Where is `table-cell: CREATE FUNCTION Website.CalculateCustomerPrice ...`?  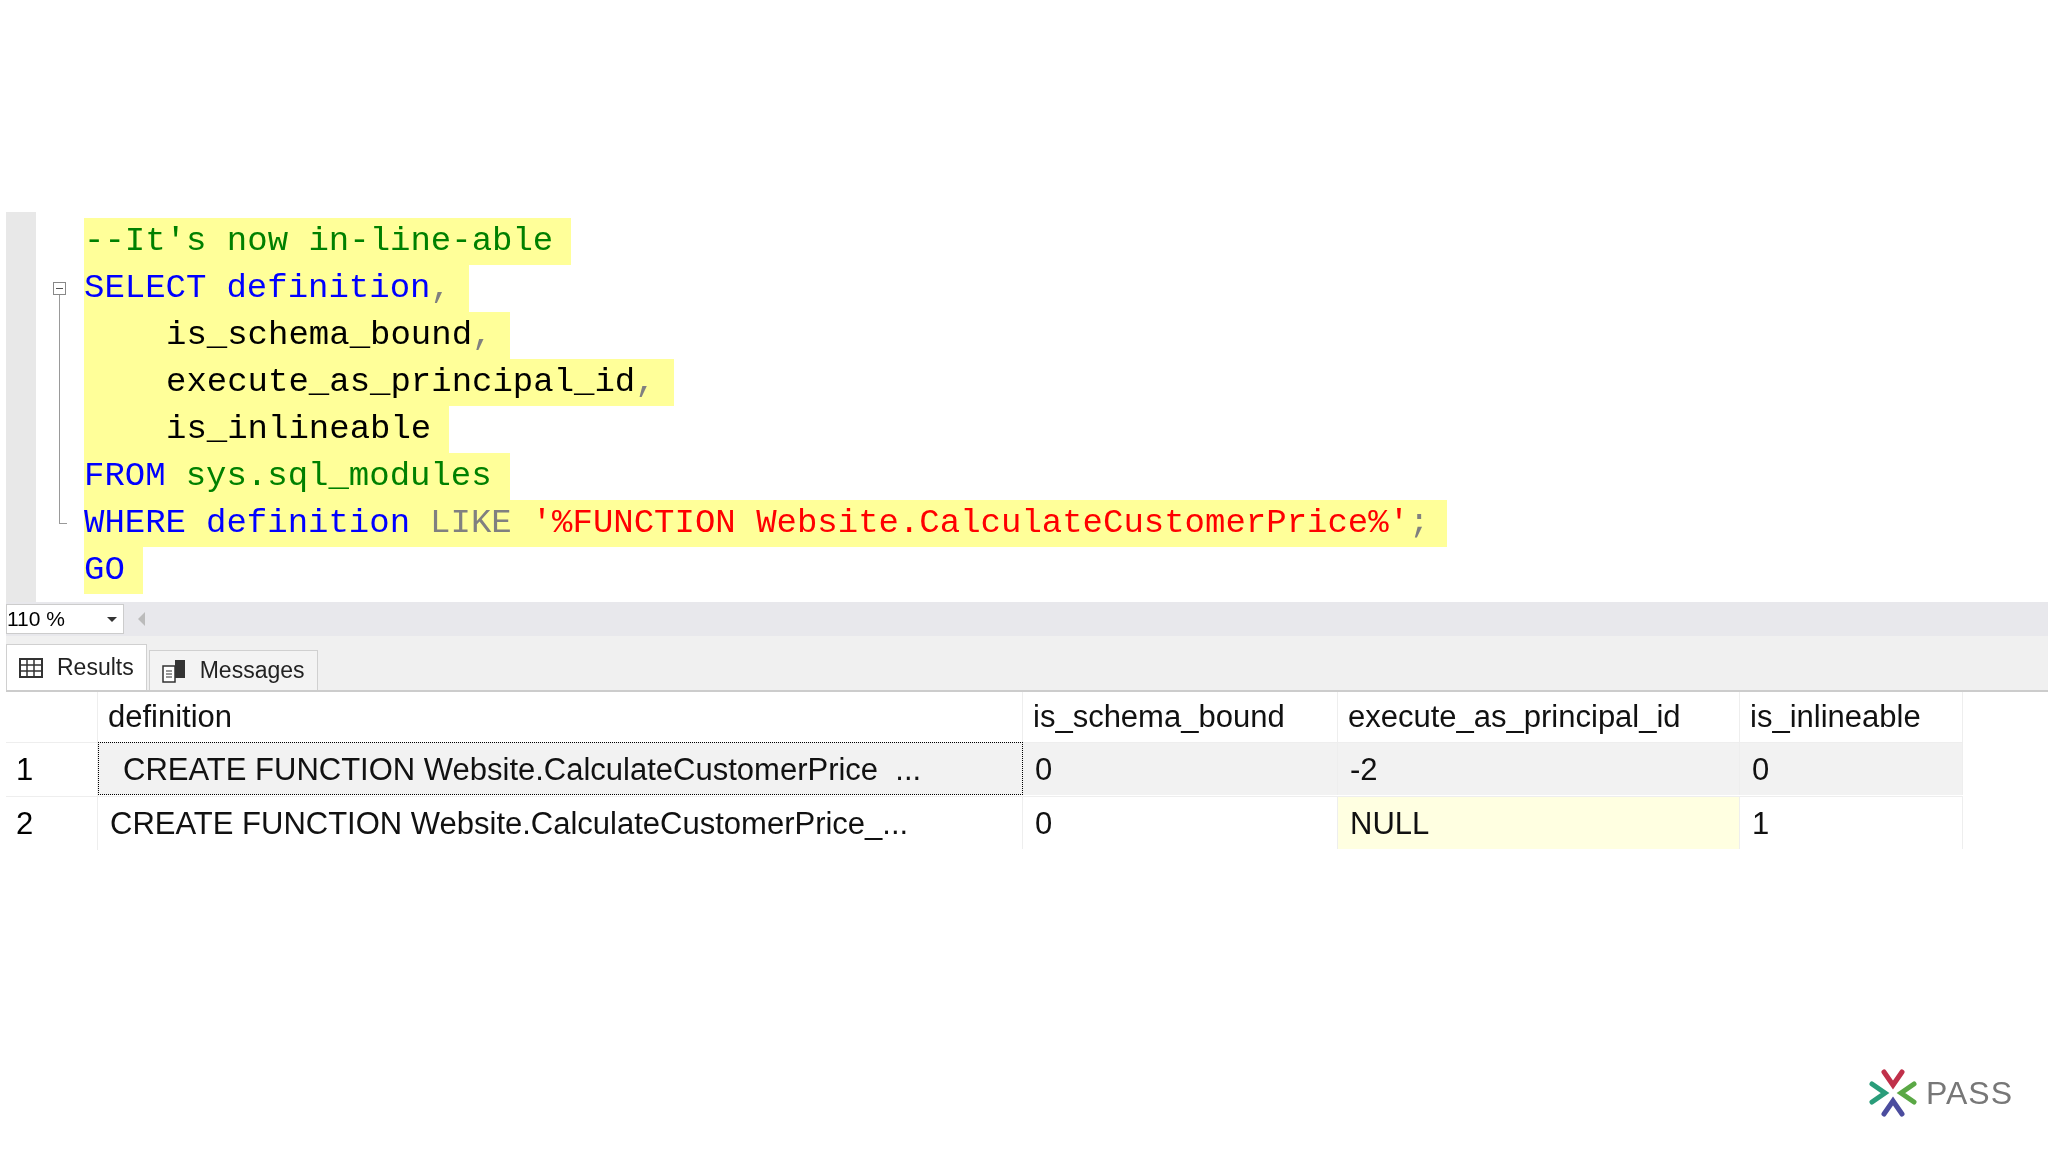
table-cell: CREATE FUNCTION Website.CalculateCustomerPrice ... is located at coordinates (560, 768).